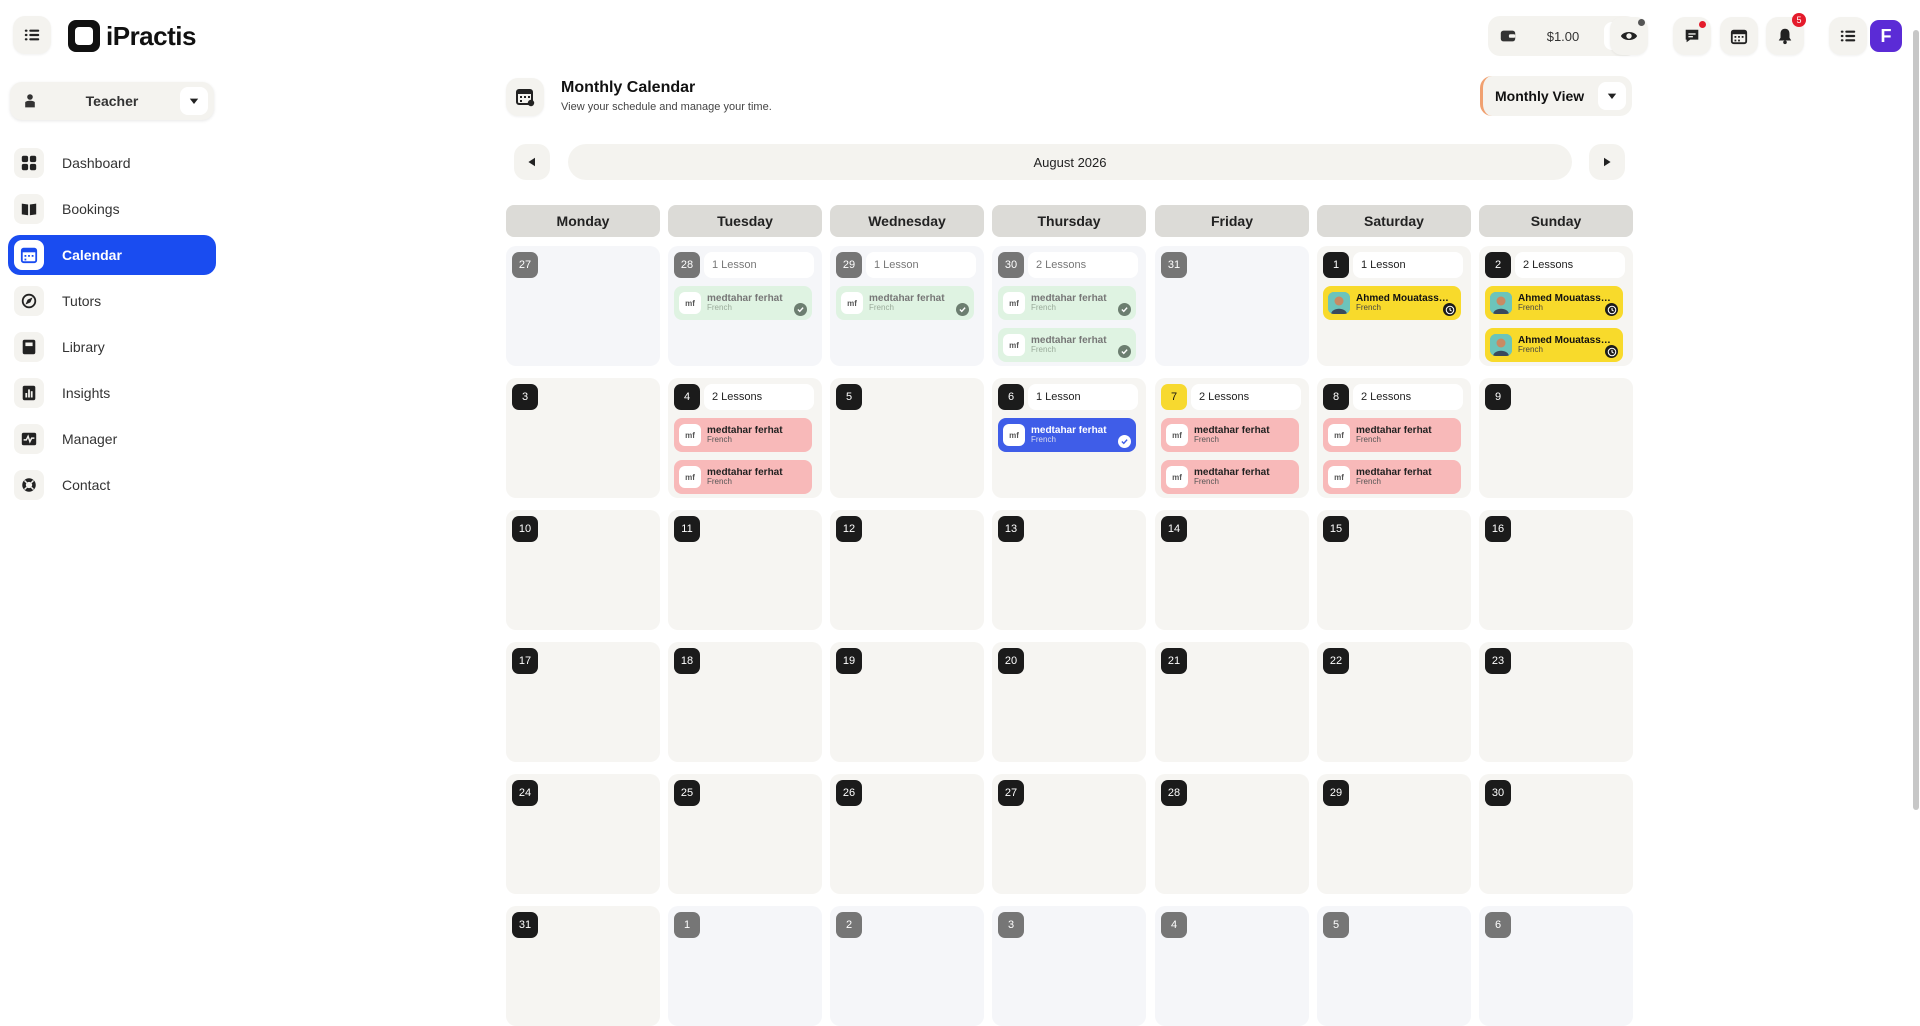 The image size is (1920, 1026). Describe the element at coordinates (112, 439) in the screenshot. I see `sidebar-item-manager: Manager` at that location.